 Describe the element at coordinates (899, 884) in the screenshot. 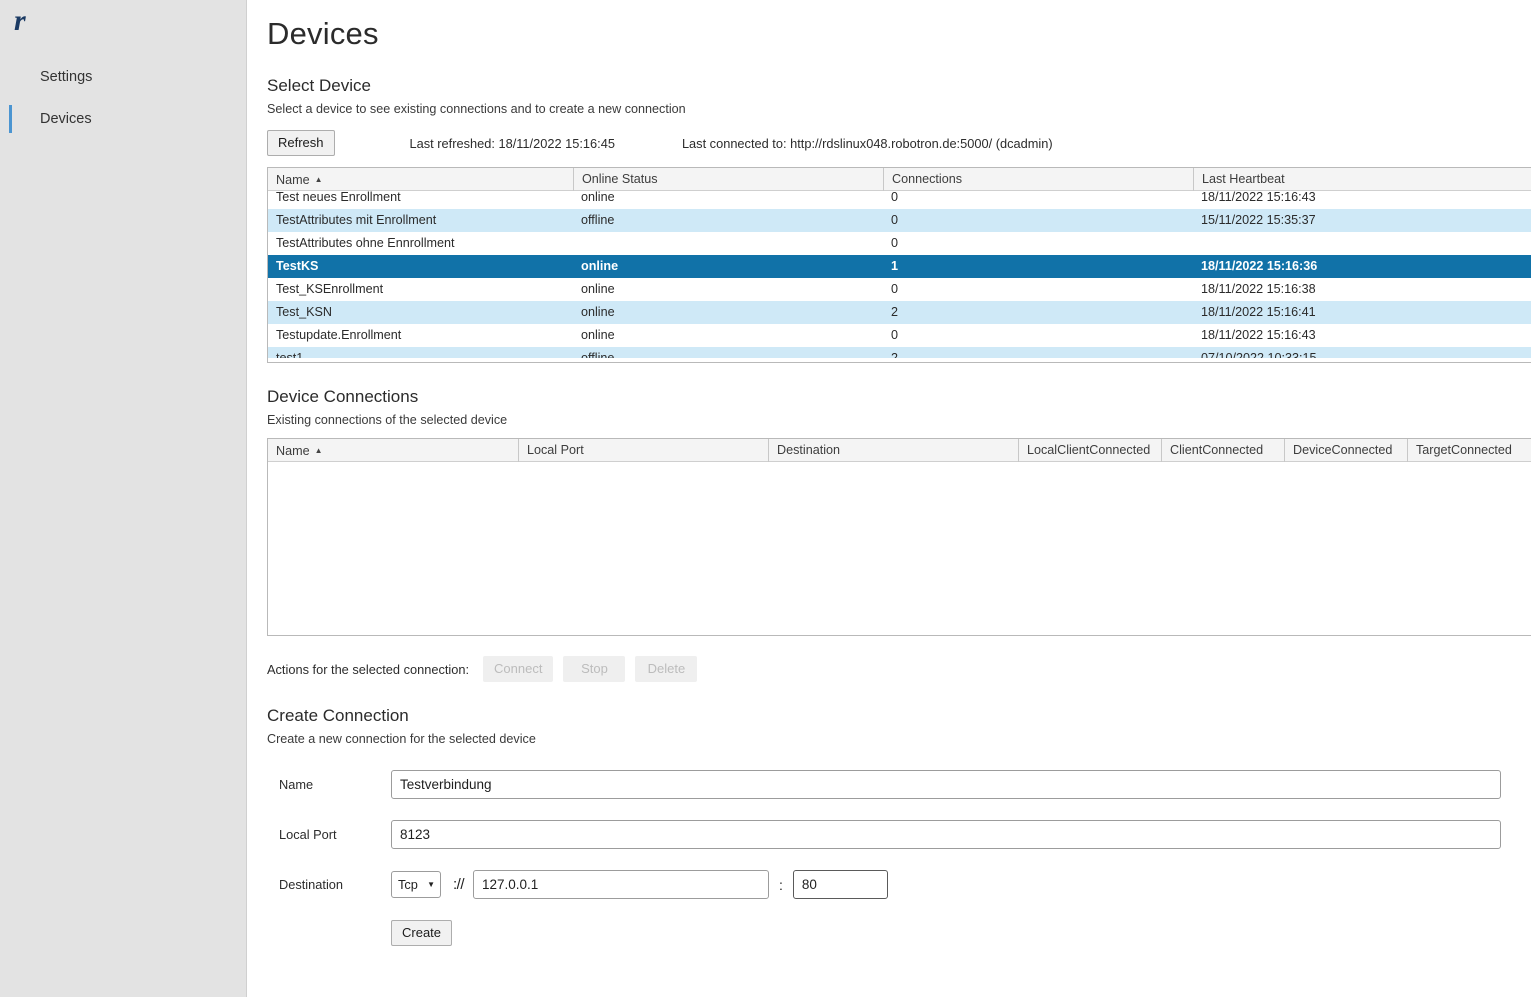

I see `form-row-destination: Destination Tcp ▼ :// :` at that location.